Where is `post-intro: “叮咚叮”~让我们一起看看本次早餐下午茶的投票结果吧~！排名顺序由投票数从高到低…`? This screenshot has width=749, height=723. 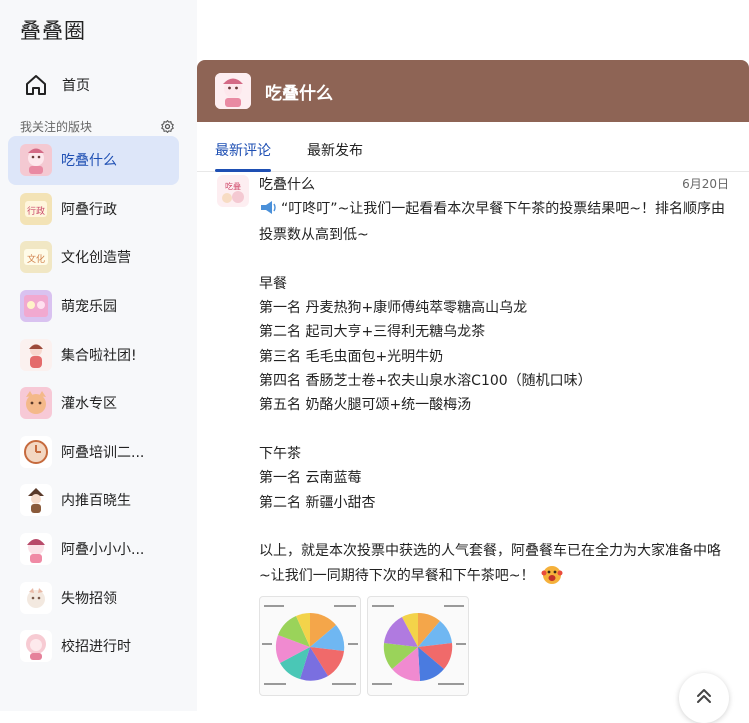 post-intro: “叮咚叮”~让我们一起看看本次早餐下午茶的投票结果吧~！排名顺序由投票数从高到低… is located at coordinates (492, 222).